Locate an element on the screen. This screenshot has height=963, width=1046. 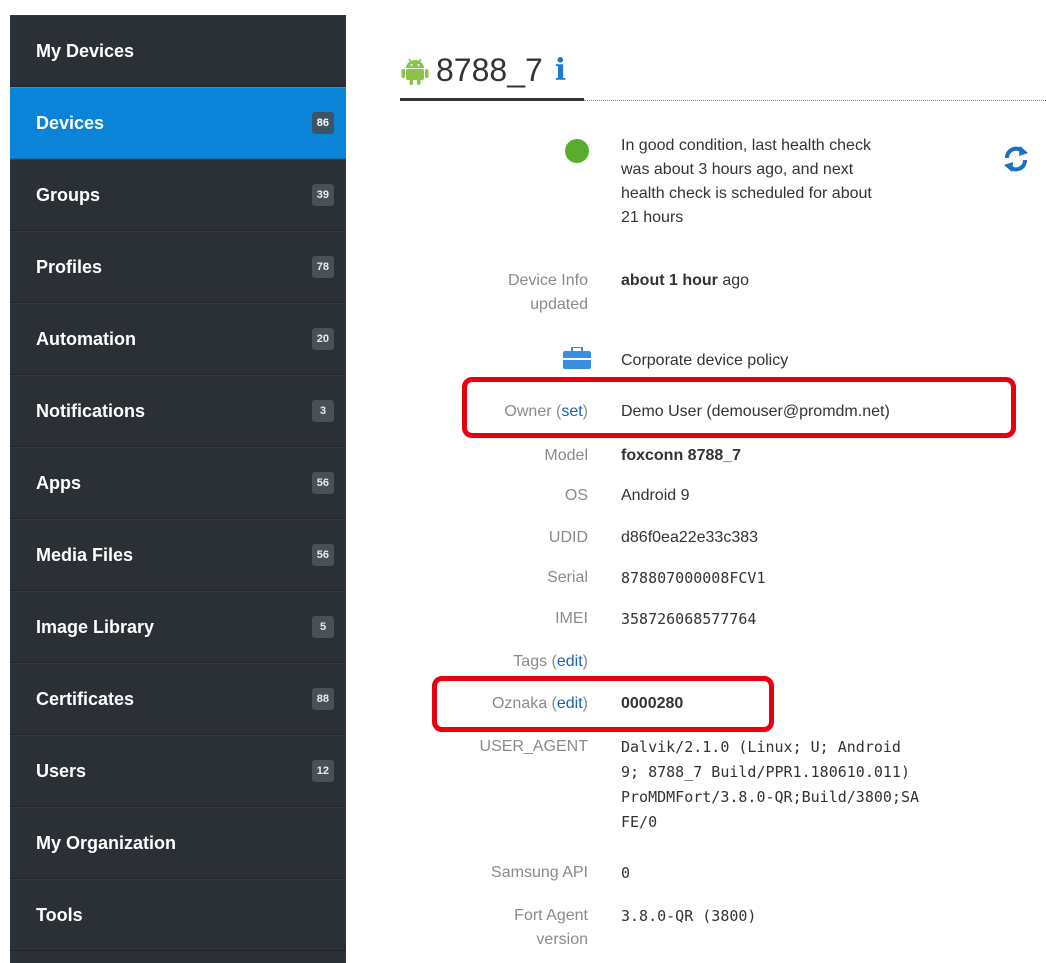
sidebar-item-certificates: Certificates 88 is located at coordinates (178, 699).